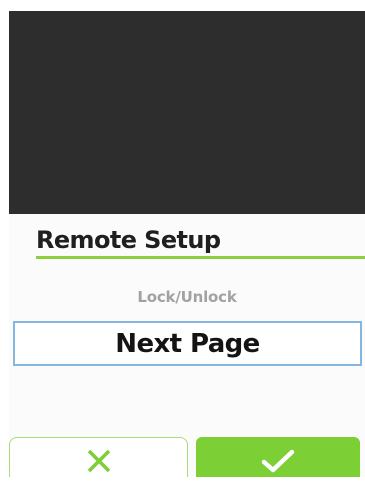  I want to click on title-underline, so click(200, 257).